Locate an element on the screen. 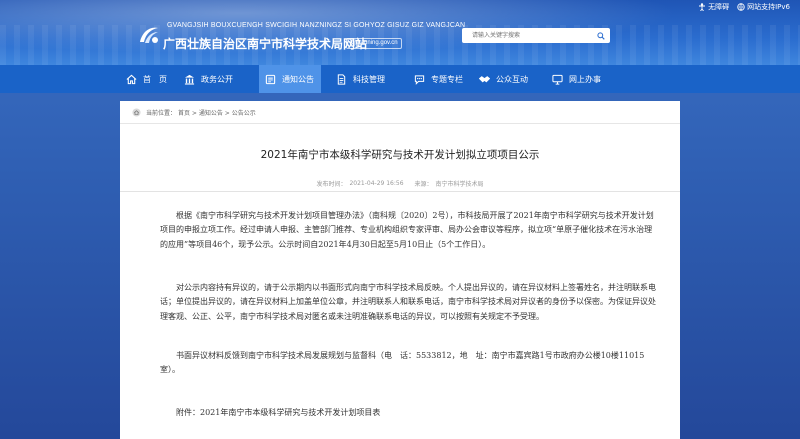 The height and width of the screenshot is (439, 800). building-icon is located at coordinates (189, 79).